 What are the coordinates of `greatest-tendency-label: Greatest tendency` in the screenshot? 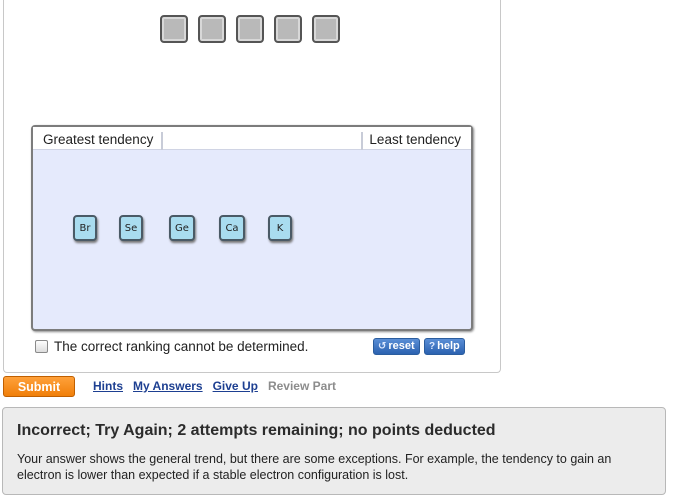 It's located at (103, 141).